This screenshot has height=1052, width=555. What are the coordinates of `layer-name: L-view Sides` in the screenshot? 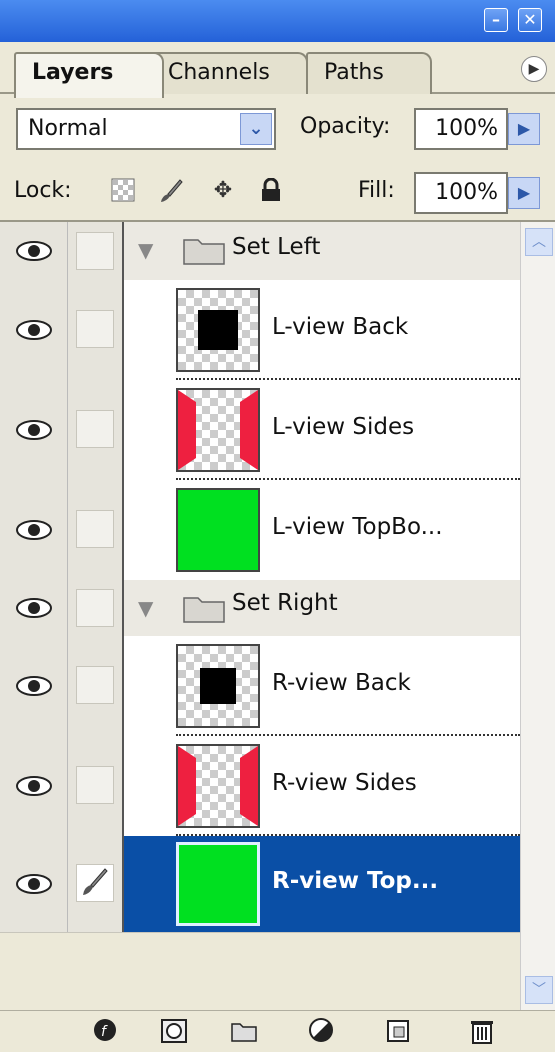 It's located at (343, 427).